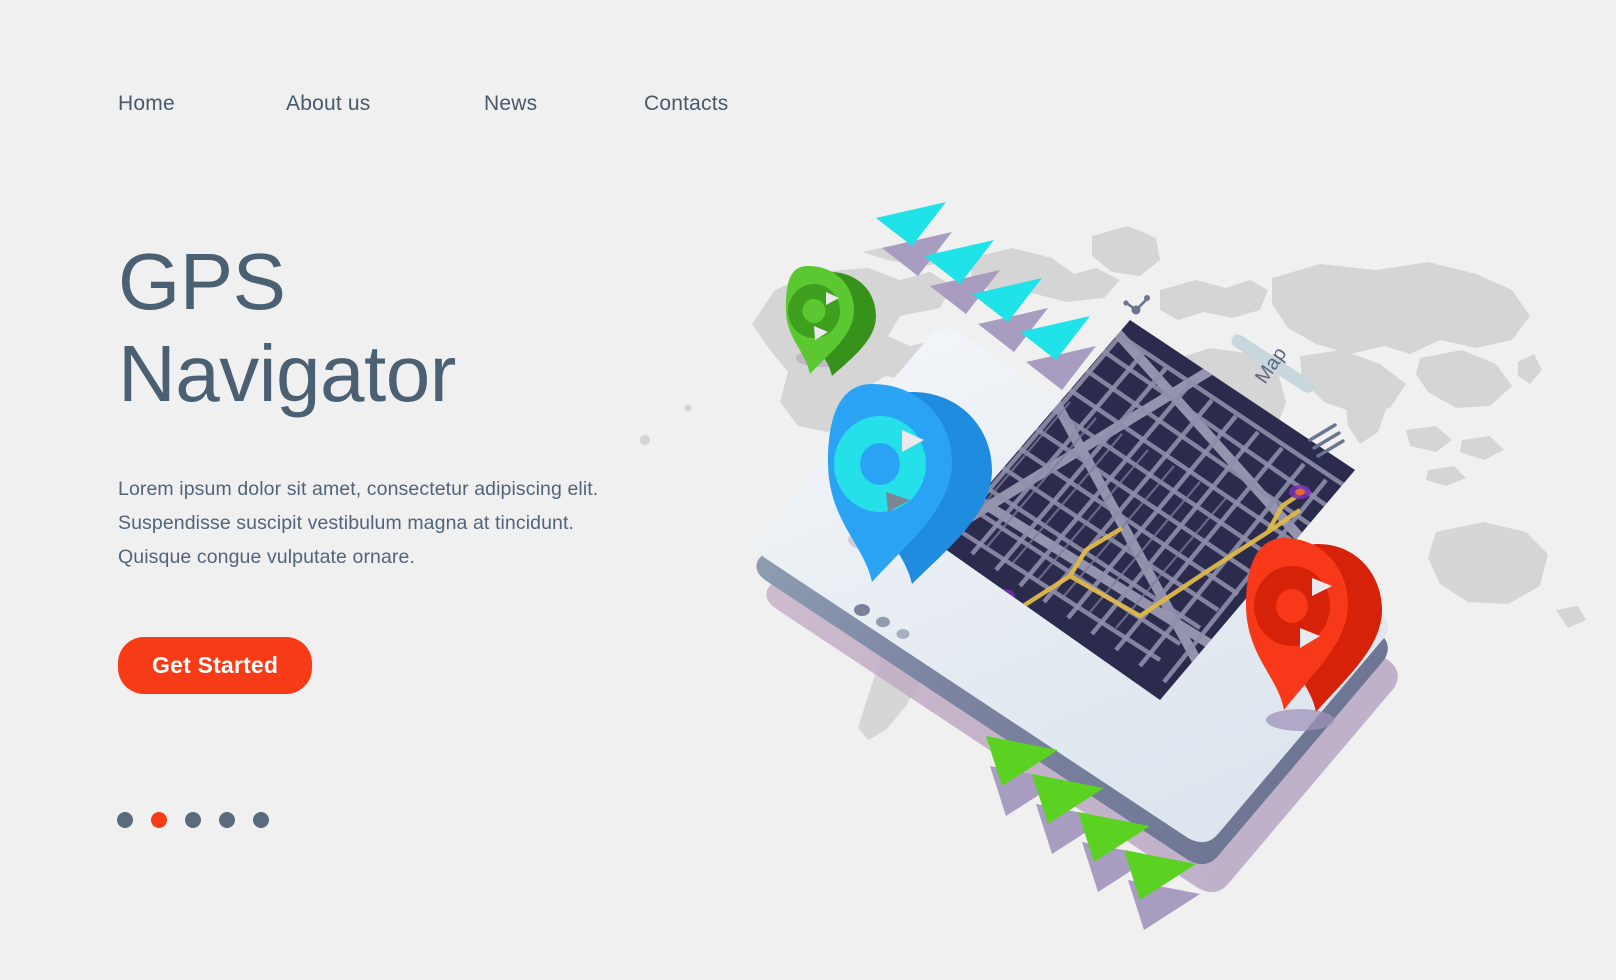 The width and height of the screenshot is (1616, 980). Describe the element at coordinates (686, 104) in the screenshot. I see `nav-item-contacts: Contacts` at that location.